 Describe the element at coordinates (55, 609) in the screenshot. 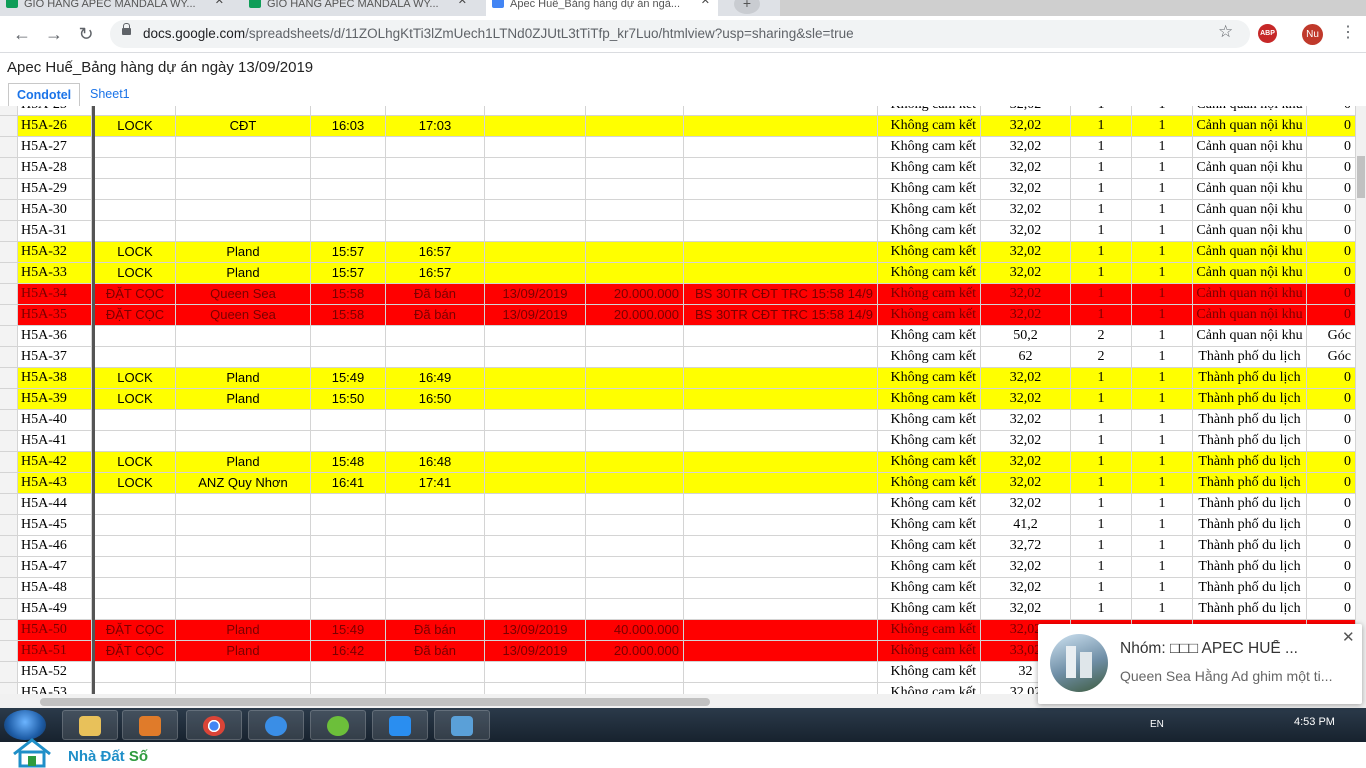

I see `table-cell: H5A-49` at that location.